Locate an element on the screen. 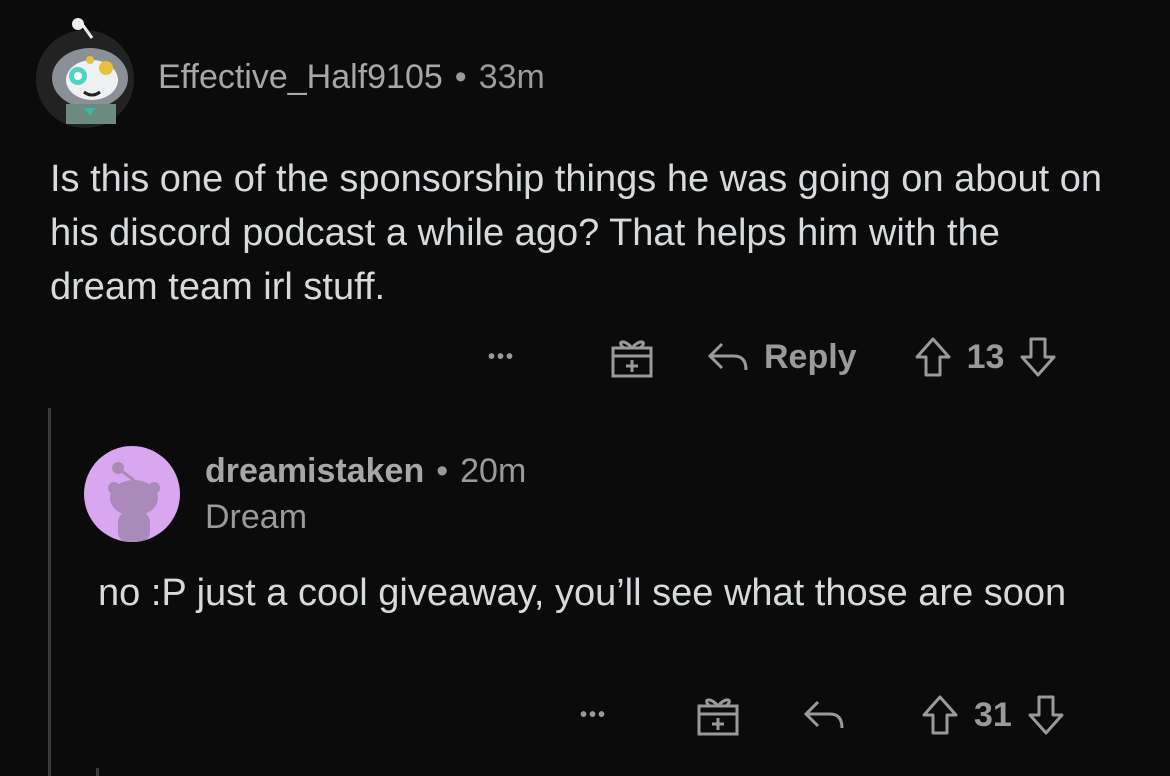 The height and width of the screenshot is (776, 1170). comment-actions: ••• 31 is located at coordinates (823, 715).